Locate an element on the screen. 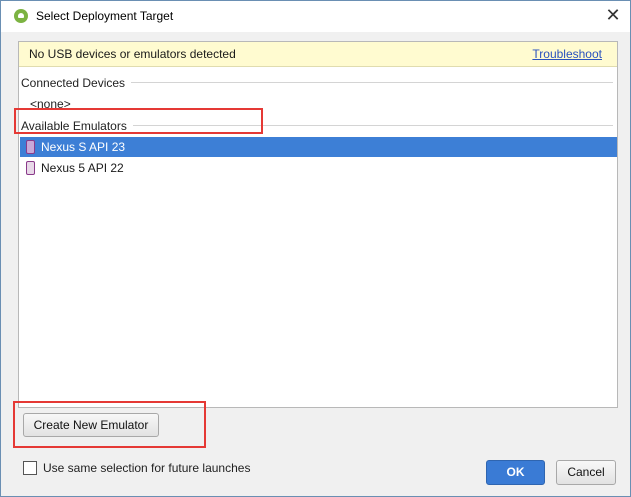 The width and height of the screenshot is (631, 497). cancel-button: Cancel is located at coordinates (586, 472).